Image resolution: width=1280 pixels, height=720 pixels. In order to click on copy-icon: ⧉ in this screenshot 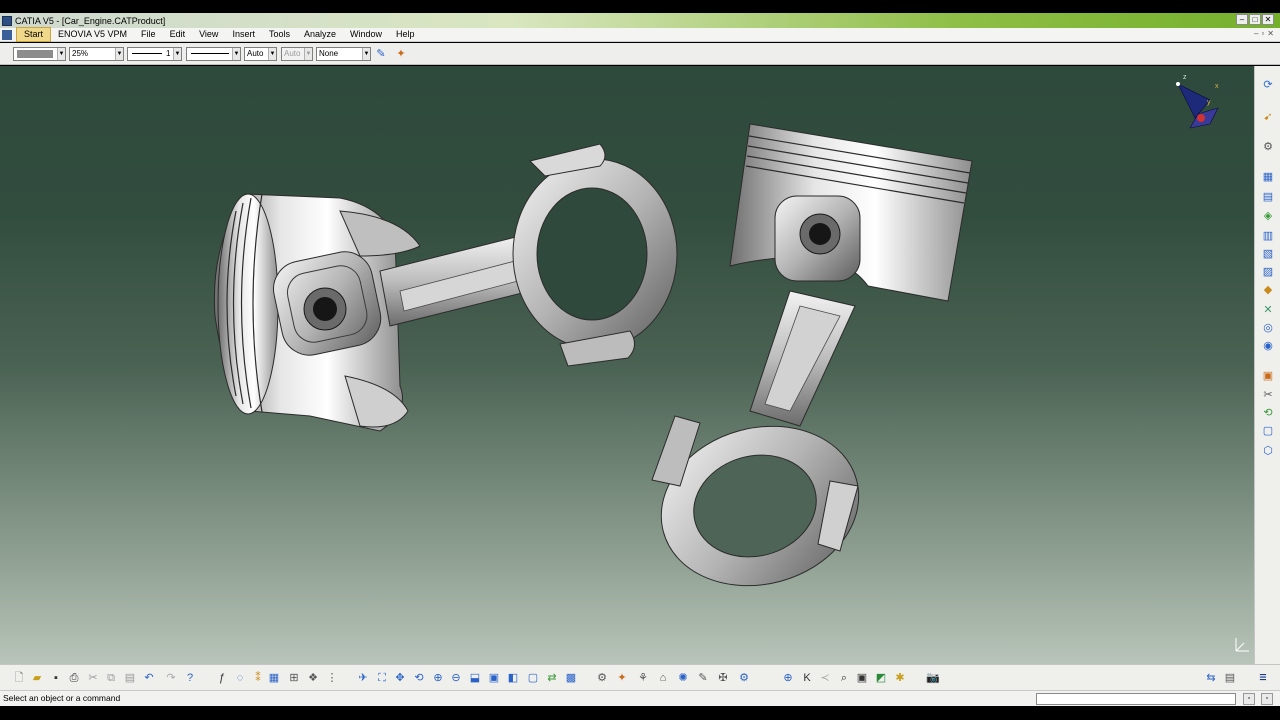, I will do `click(111, 678)`.